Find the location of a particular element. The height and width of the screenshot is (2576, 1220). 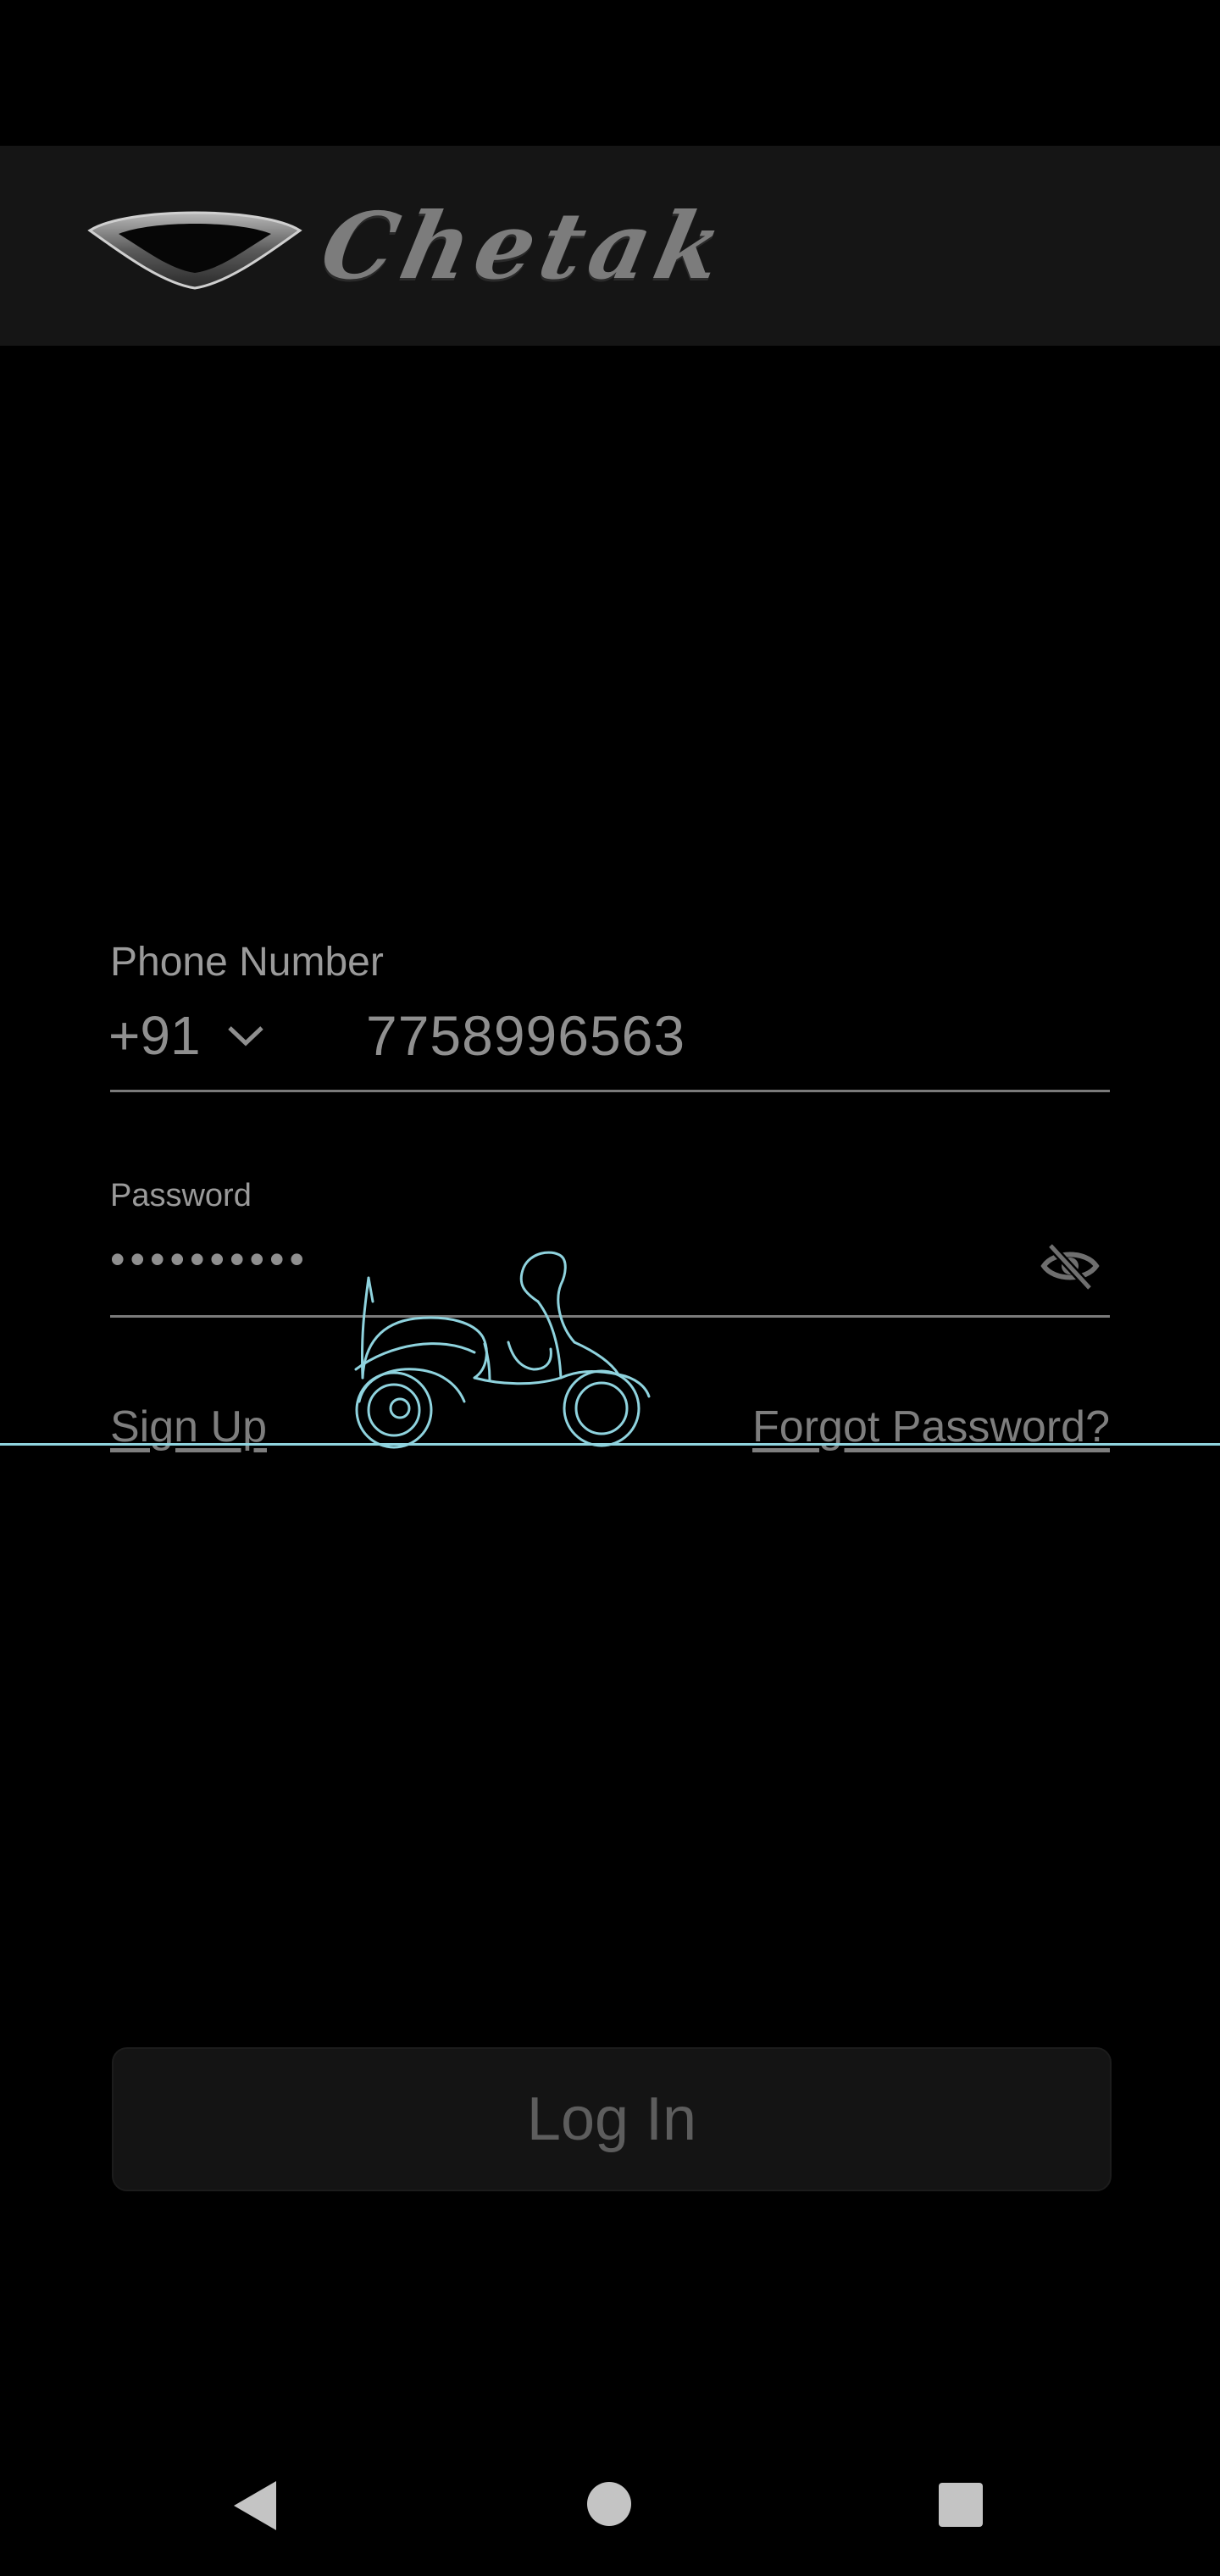

eye-off-icon is located at coordinates (1070, 1266).